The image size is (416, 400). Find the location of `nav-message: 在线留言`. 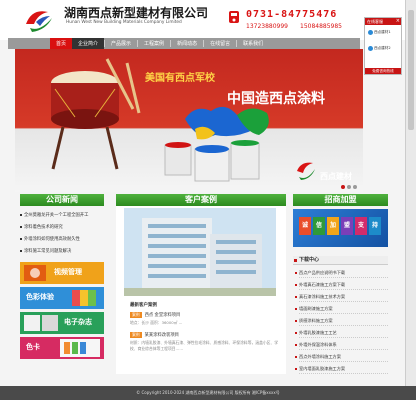

nav-message: 在线留言 is located at coordinates (220, 43).